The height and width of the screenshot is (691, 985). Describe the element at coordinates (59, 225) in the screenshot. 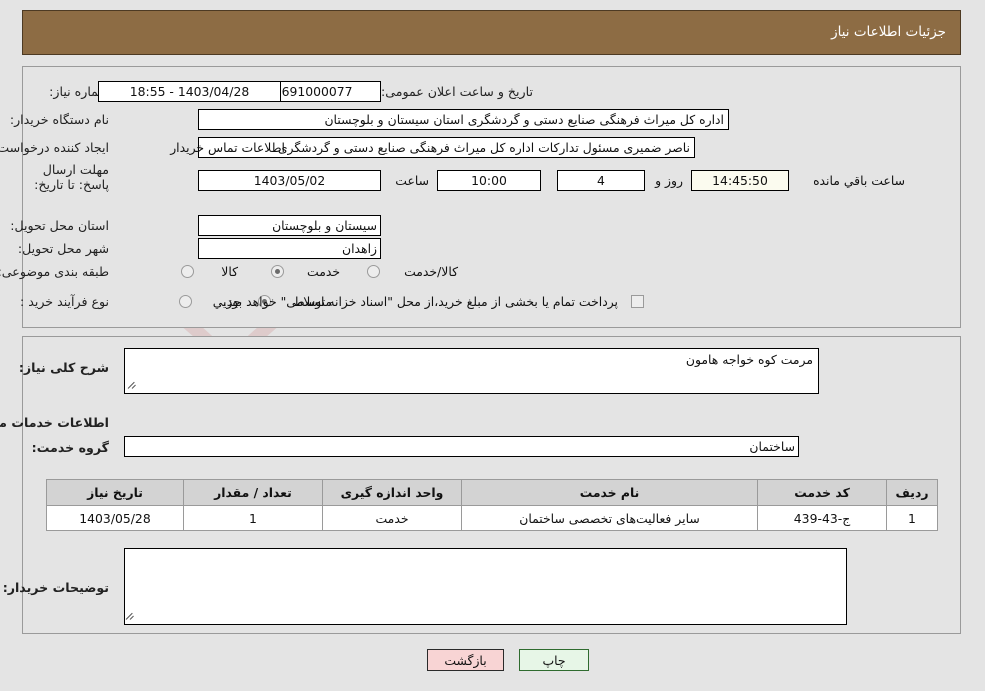

I see `delivery-province-label: استان محل تحویل:` at that location.